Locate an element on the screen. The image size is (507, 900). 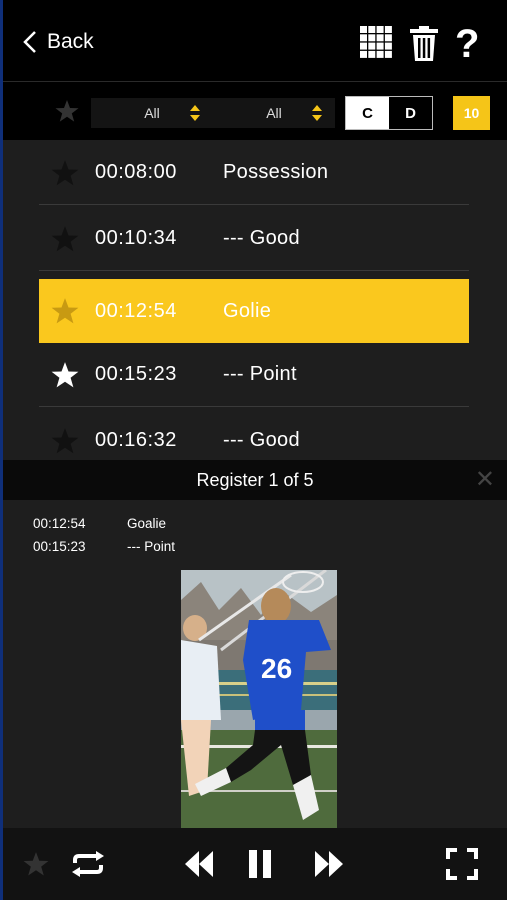
pause-icon is located at coordinates (260, 866).